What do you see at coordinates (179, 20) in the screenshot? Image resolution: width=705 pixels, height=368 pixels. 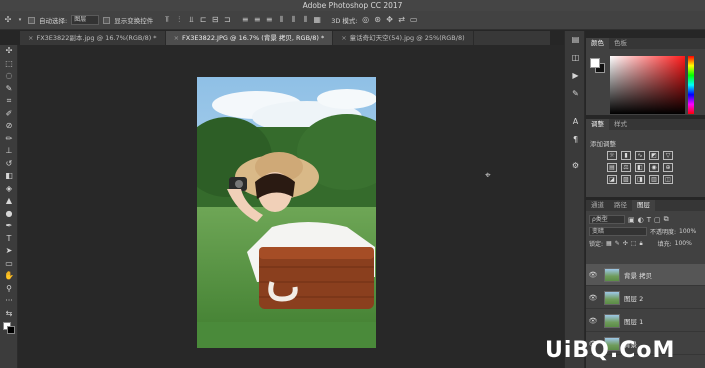 I see `align-vcenter-icon: ⫶` at bounding box center [179, 20].